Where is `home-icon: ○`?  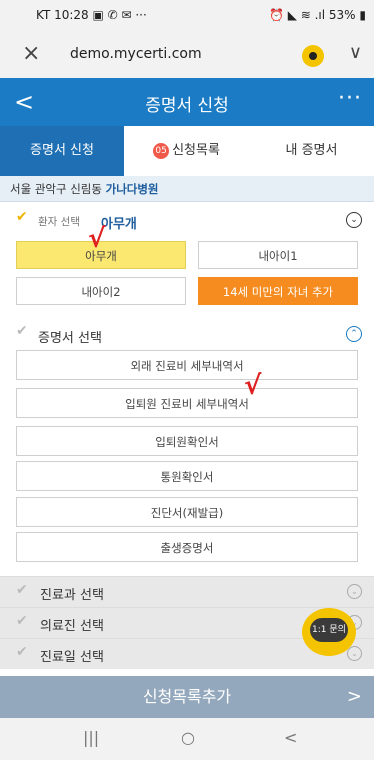 home-icon: ○ is located at coordinates (188, 737).